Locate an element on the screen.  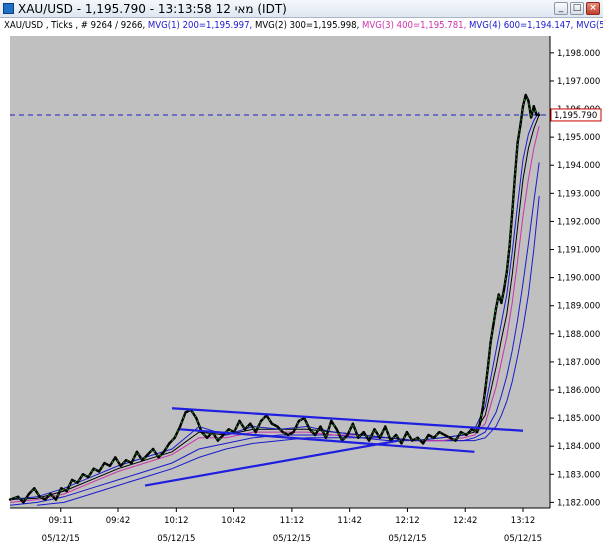
x-tick-label: 13:12 is located at coordinates (523, 521).